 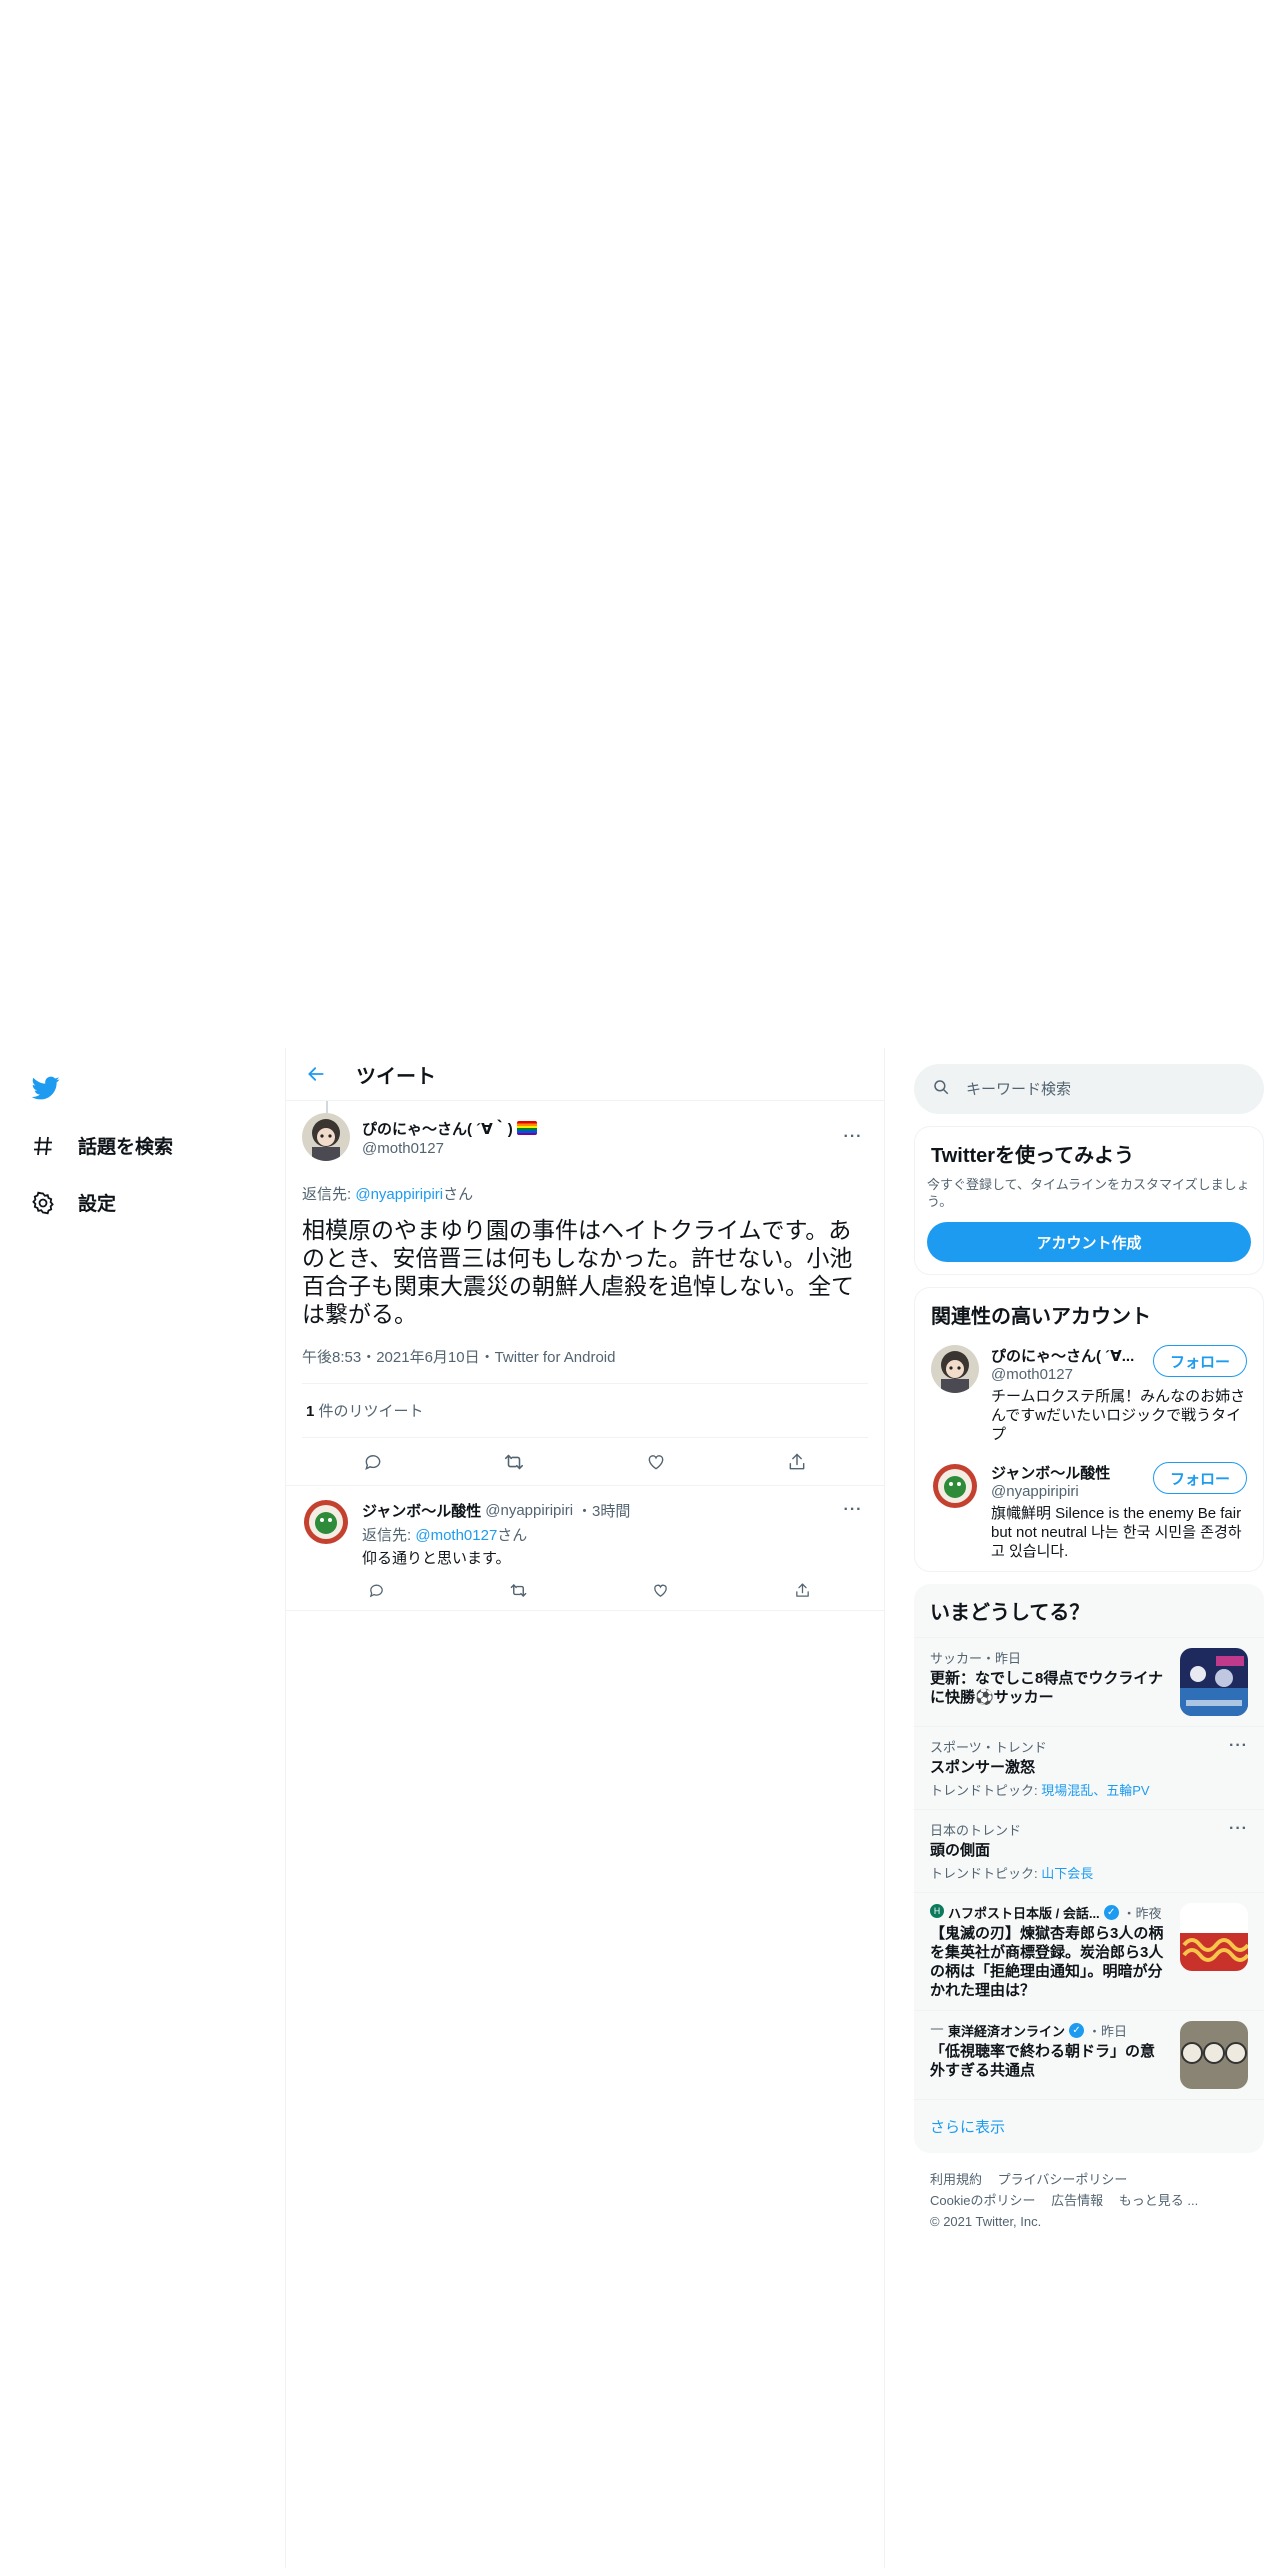 I want to click on search-bar, so click(x=1089, y=1089).